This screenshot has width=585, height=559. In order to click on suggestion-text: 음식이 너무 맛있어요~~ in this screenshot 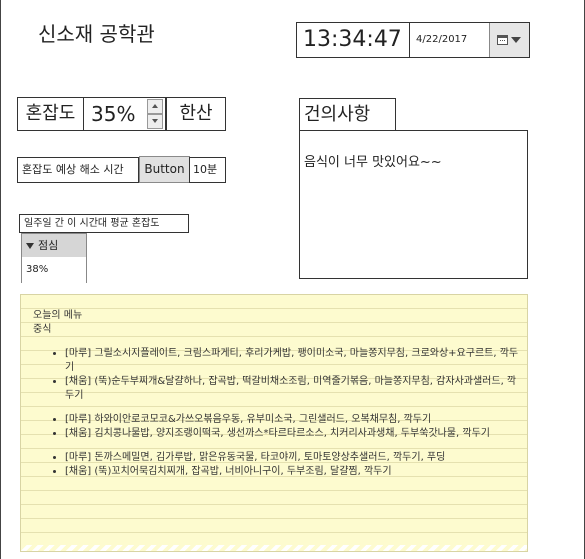, I will do `click(373, 162)`.